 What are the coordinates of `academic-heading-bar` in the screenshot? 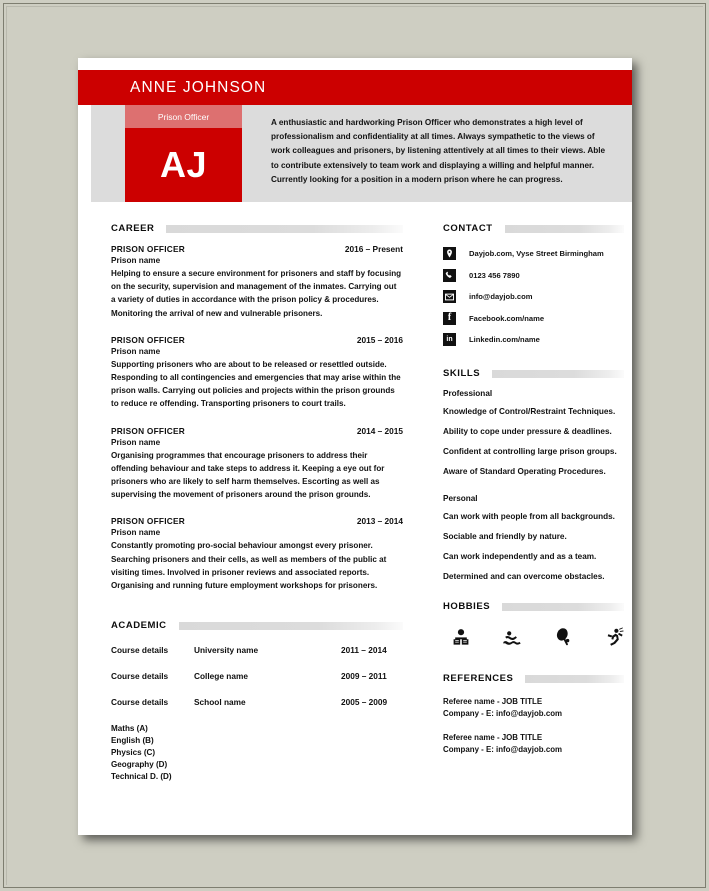 It's located at (290, 625).